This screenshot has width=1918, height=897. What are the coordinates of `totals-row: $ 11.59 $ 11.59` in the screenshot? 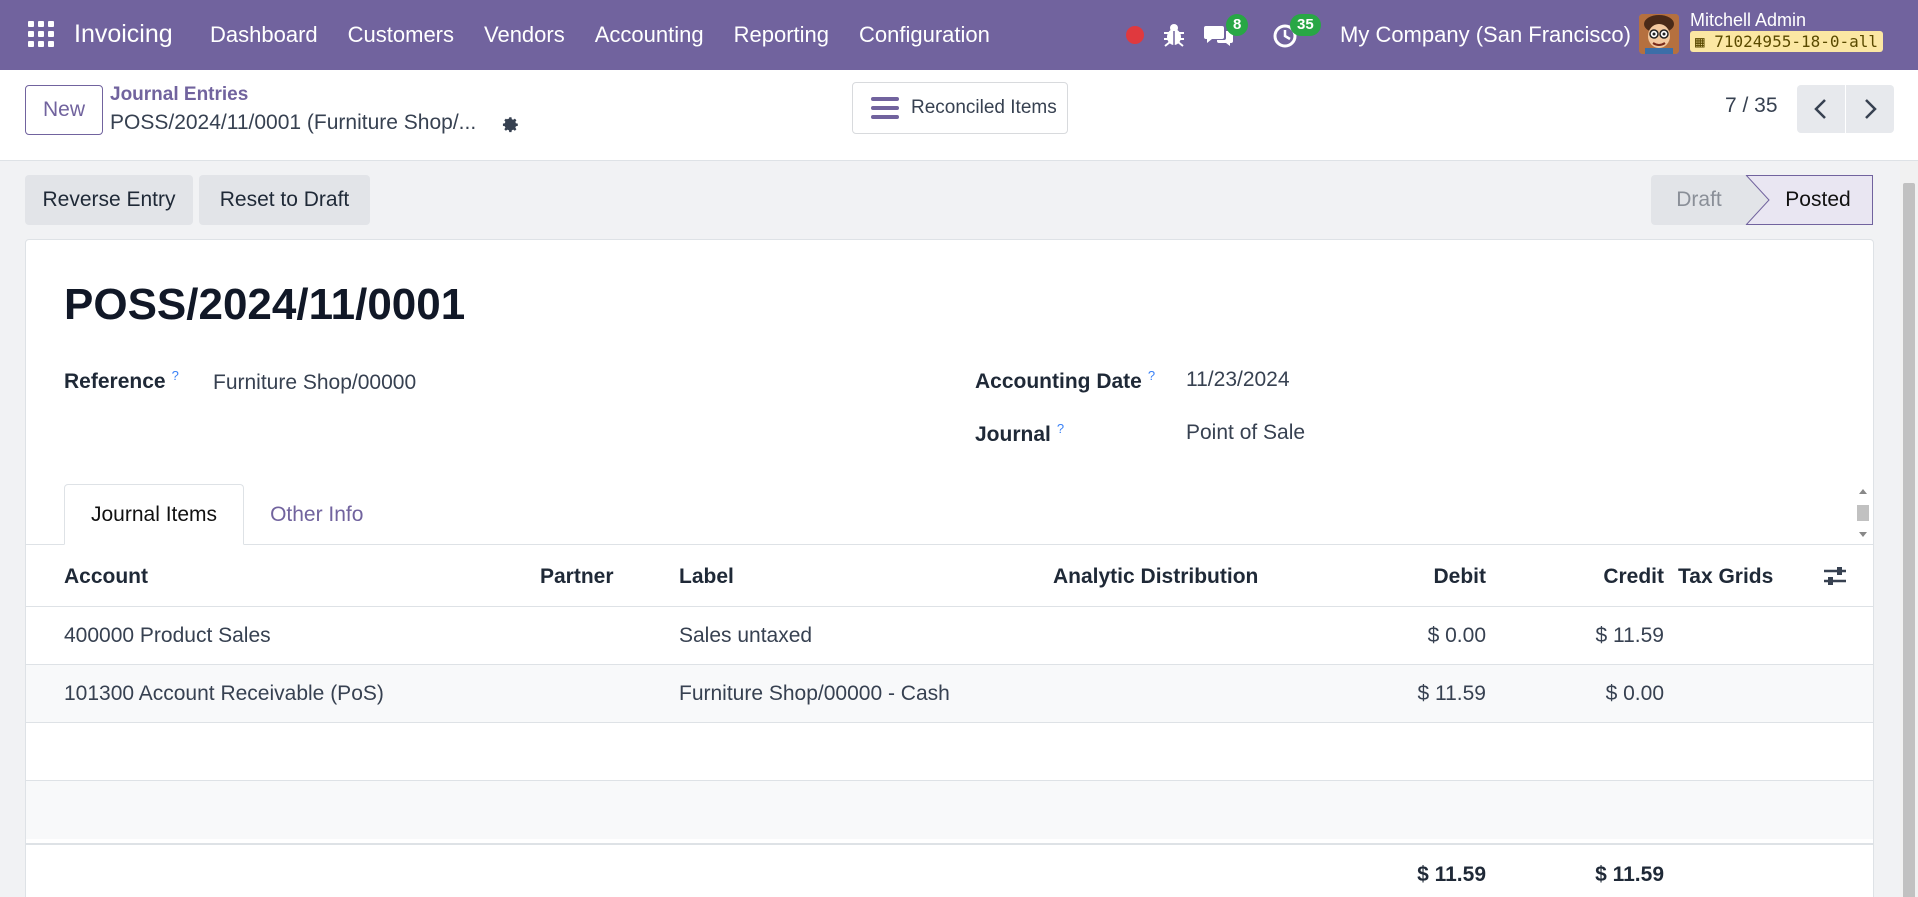 It's located at (949, 870).